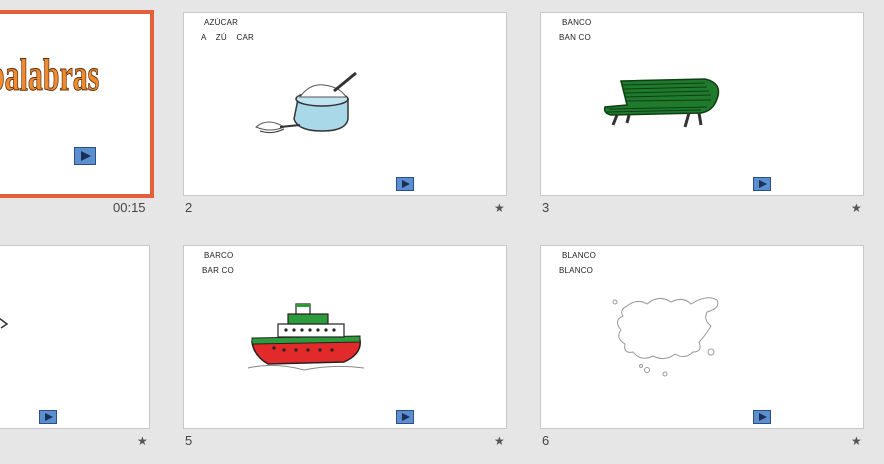 This screenshot has height=464, width=884. Describe the element at coordinates (579, 255) in the screenshot. I see `slide-word: BLANCO` at that location.